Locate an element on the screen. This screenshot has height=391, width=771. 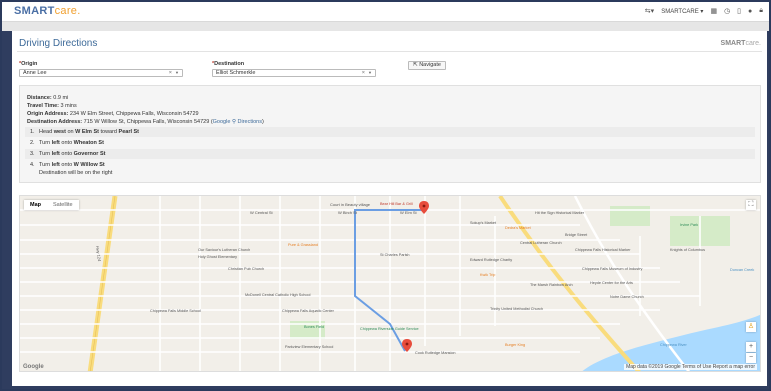
header-strip is located at coordinates (385, 26).